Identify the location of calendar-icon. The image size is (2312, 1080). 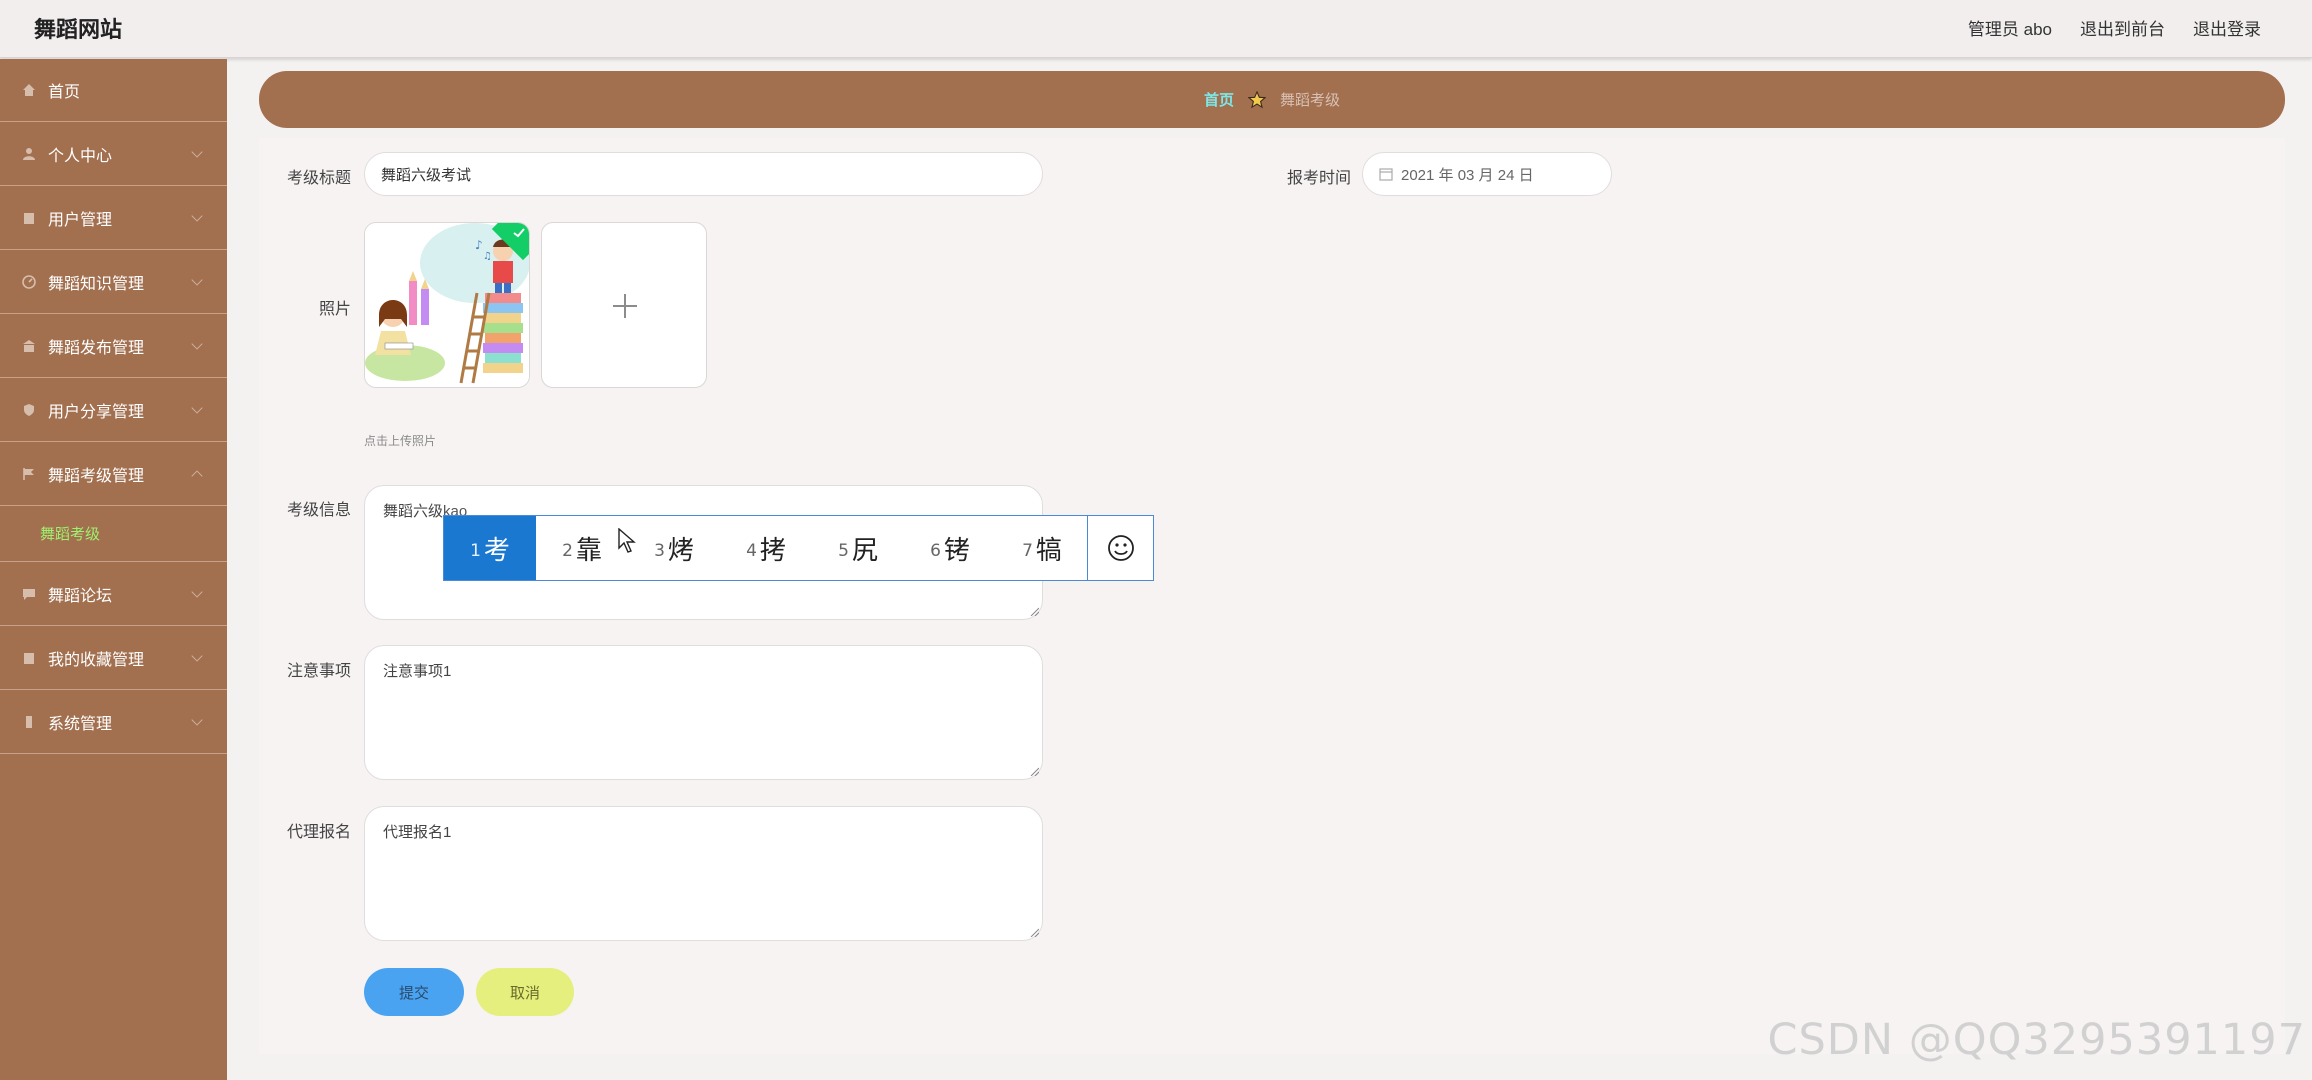
(1386, 174).